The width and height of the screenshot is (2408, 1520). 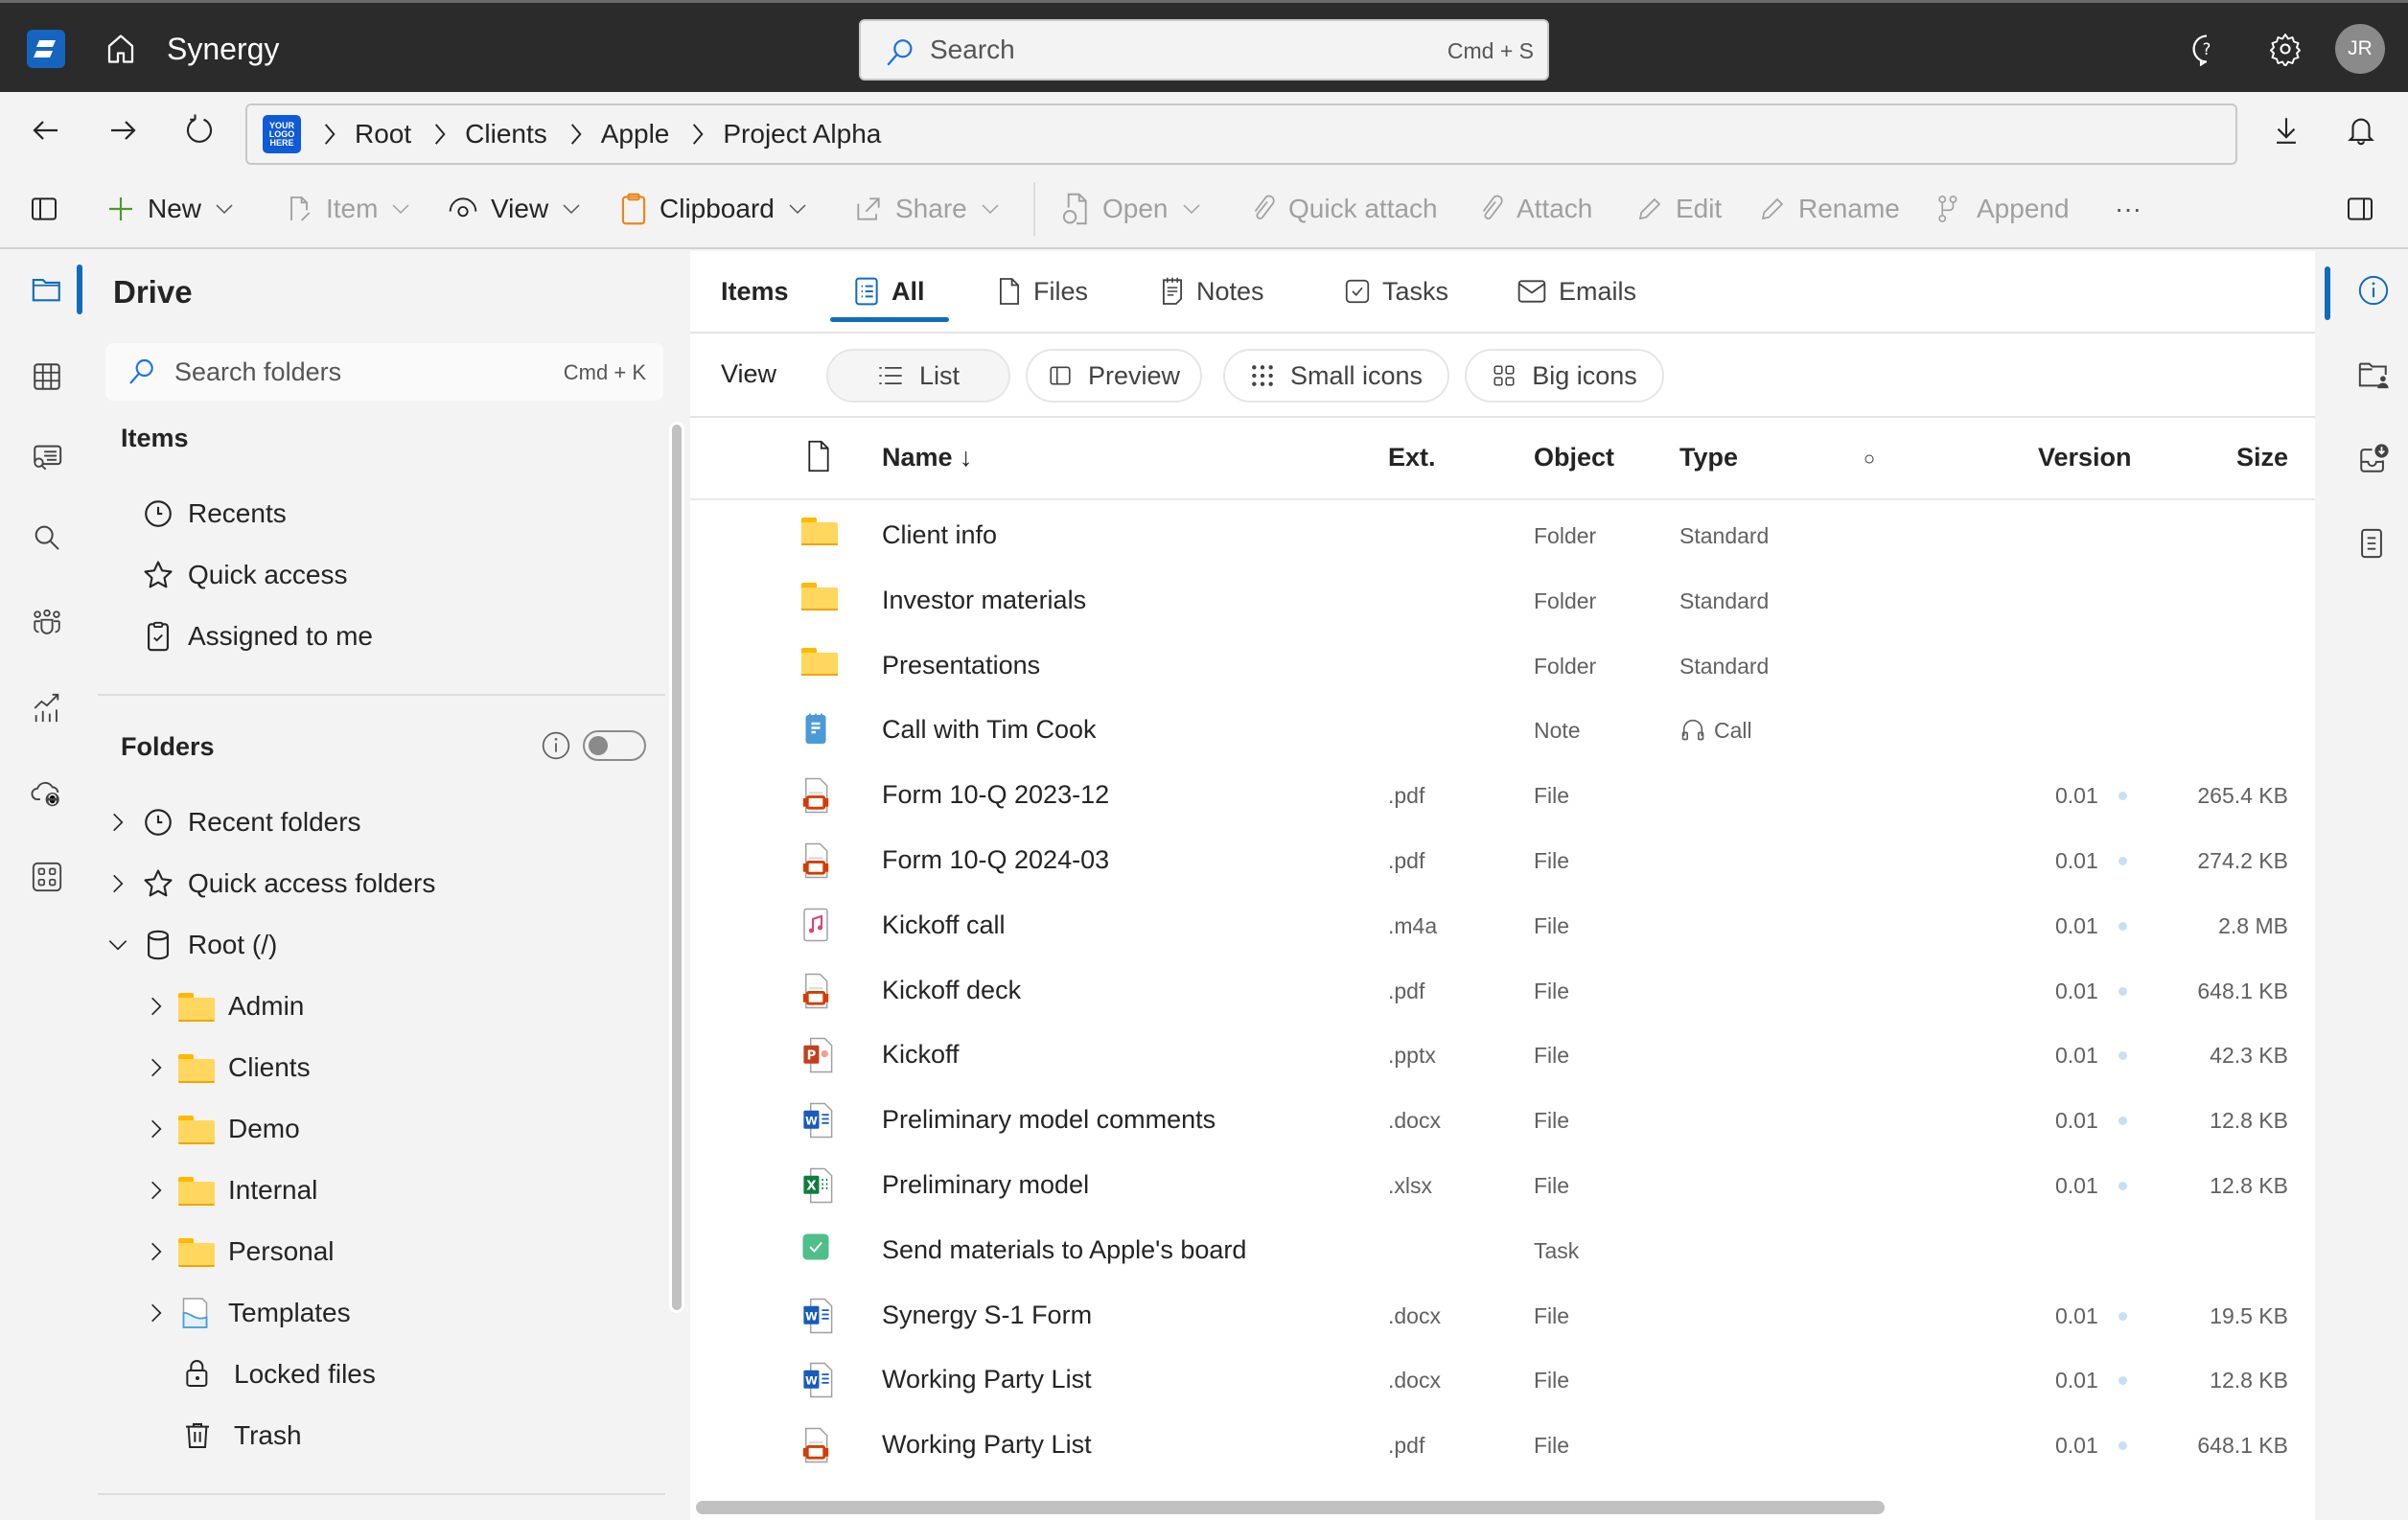 I want to click on folder-person-icon, so click(x=2373, y=374).